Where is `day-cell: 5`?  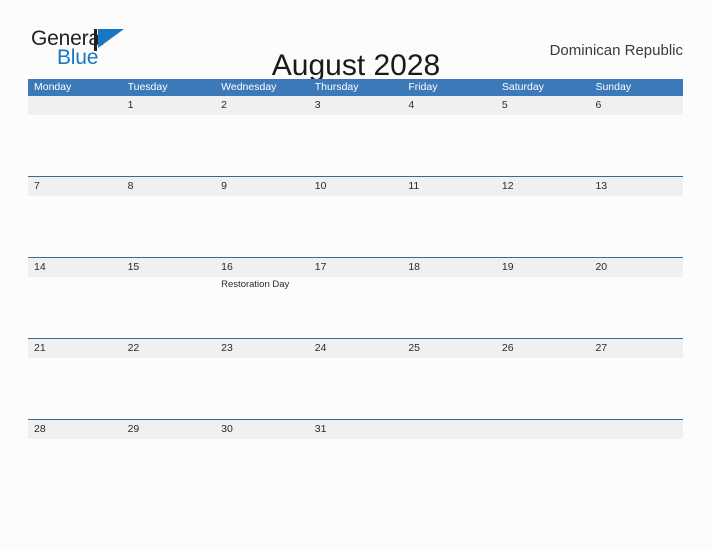 day-cell: 5 is located at coordinates (543, 136).